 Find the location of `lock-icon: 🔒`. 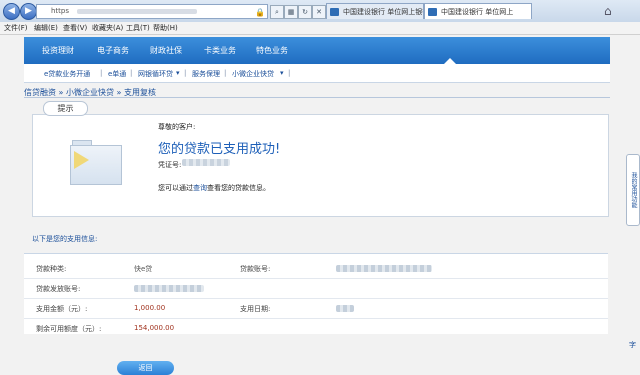

lock-icon: 🔒 is located at coordinates (260, 12).